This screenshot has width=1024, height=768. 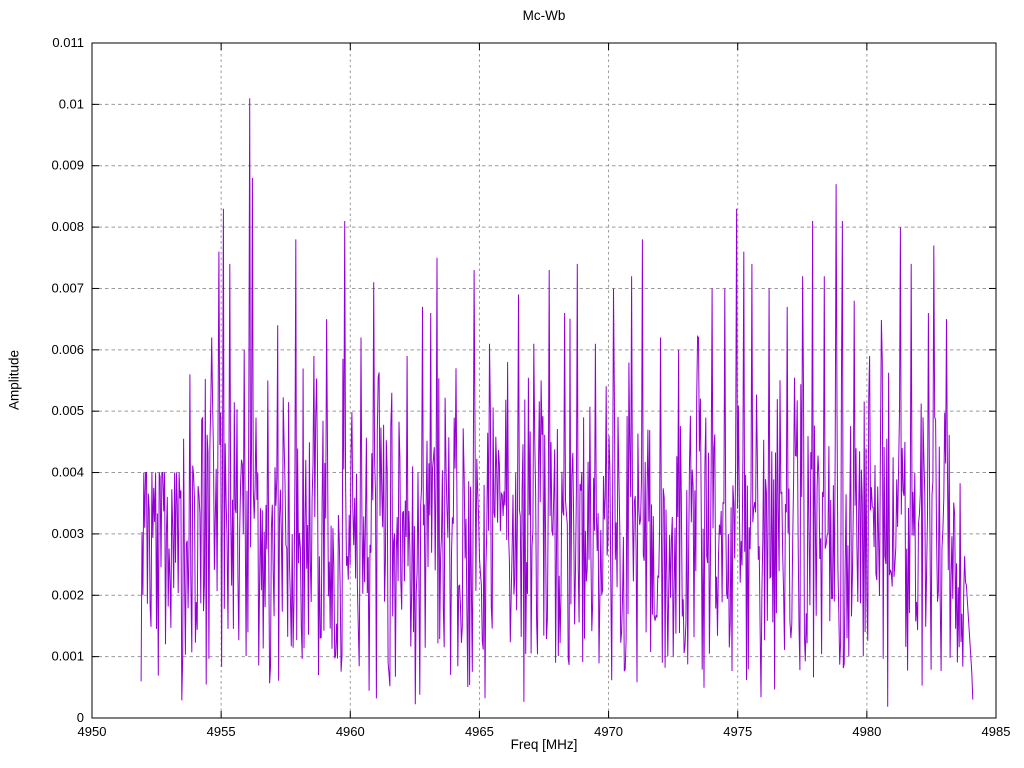 What do you see at coordinates (67, 472) in the screenshot?
I see `y-tick-label: 0.004` at bounding box center [67, 472].